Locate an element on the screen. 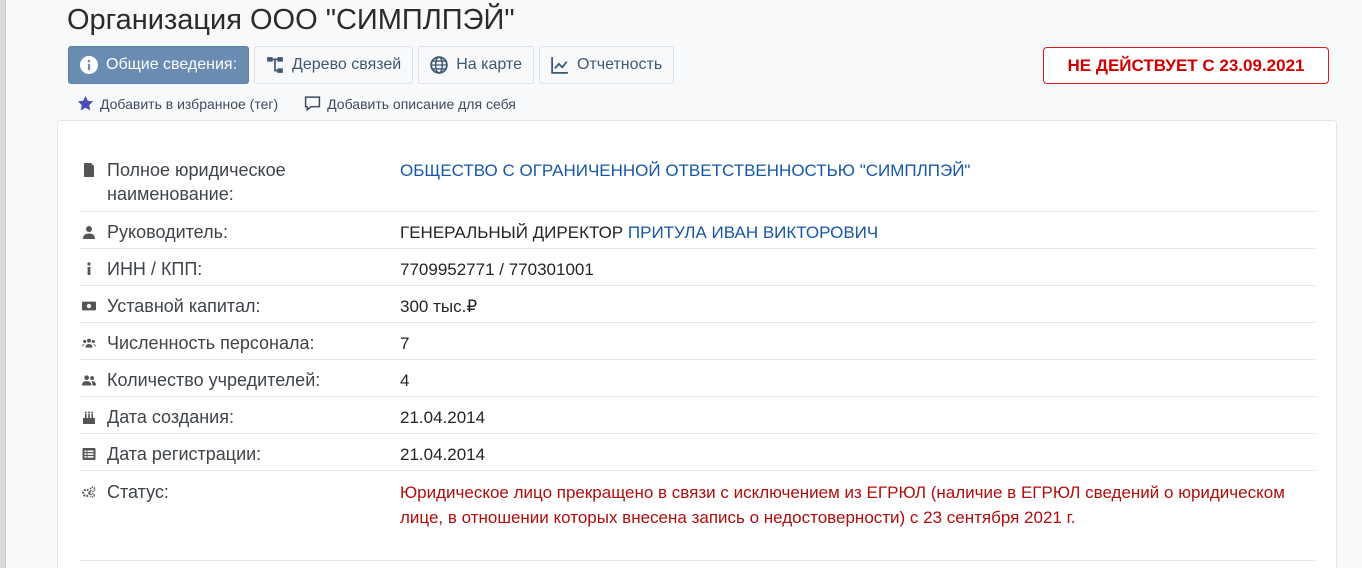 Image resolution: width=1362 pixels, height=568 pixels. info-row-staff: Численность персонала: 7 is located at coordinates (698, 341).